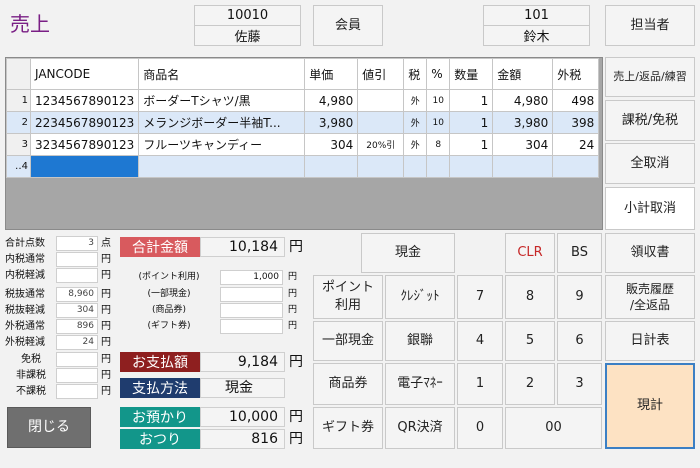 The width and height of the screenshot is (700, 468). I want to click on table-new-row: ‥4, so click(303, 166).